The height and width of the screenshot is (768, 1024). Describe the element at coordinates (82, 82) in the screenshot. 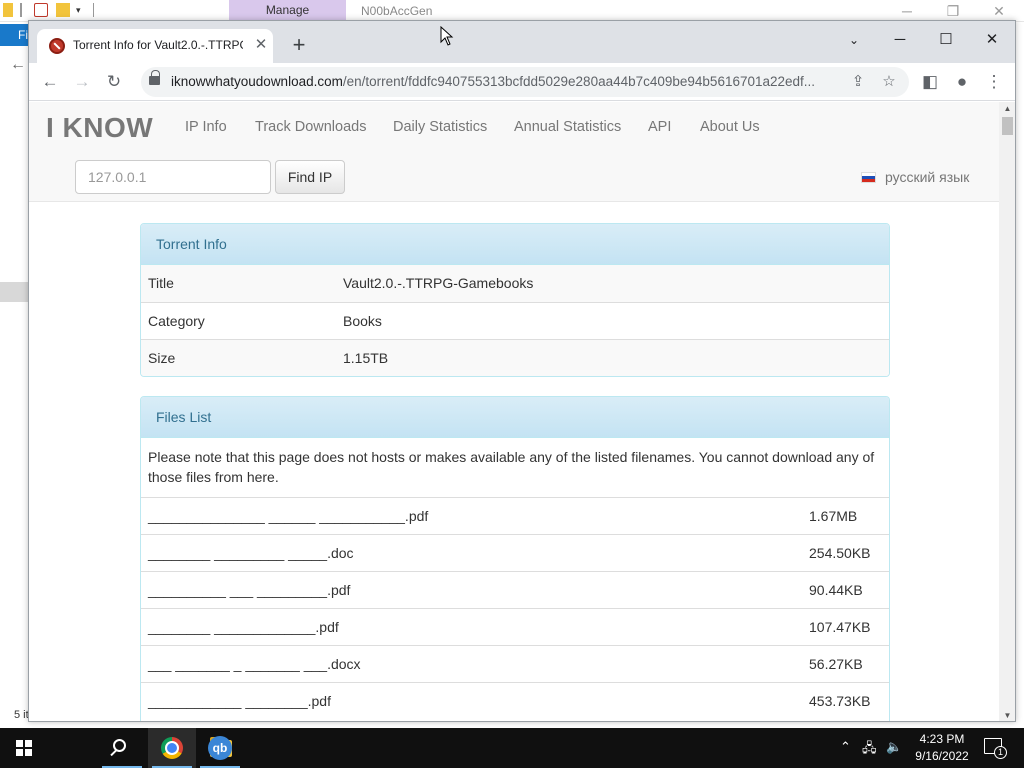

I see `forward-arrow-icon: →` at that location.